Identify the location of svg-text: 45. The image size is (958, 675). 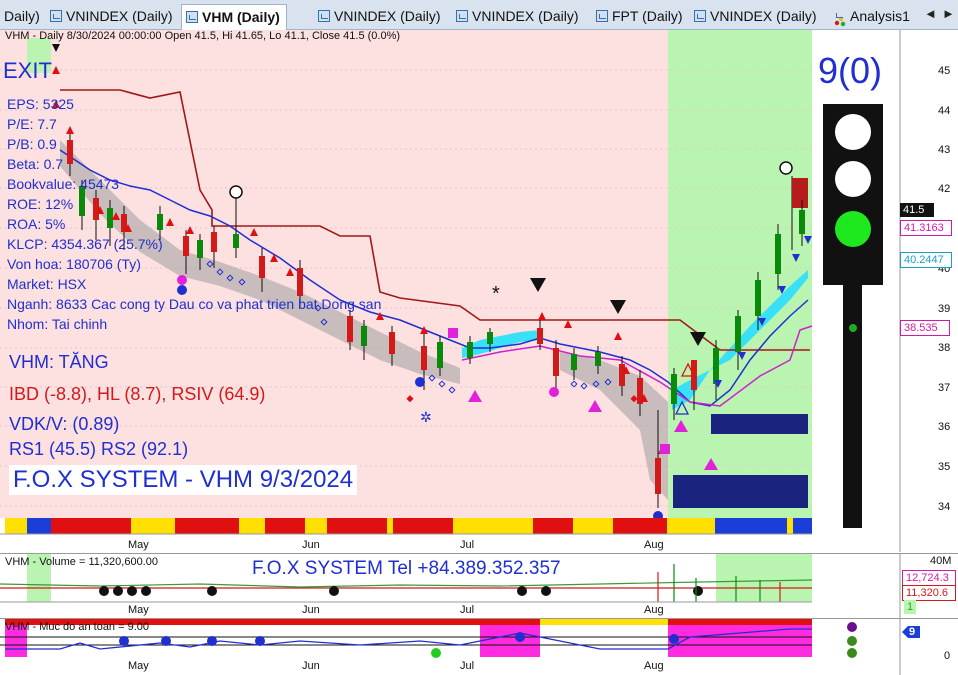
(944, 71).